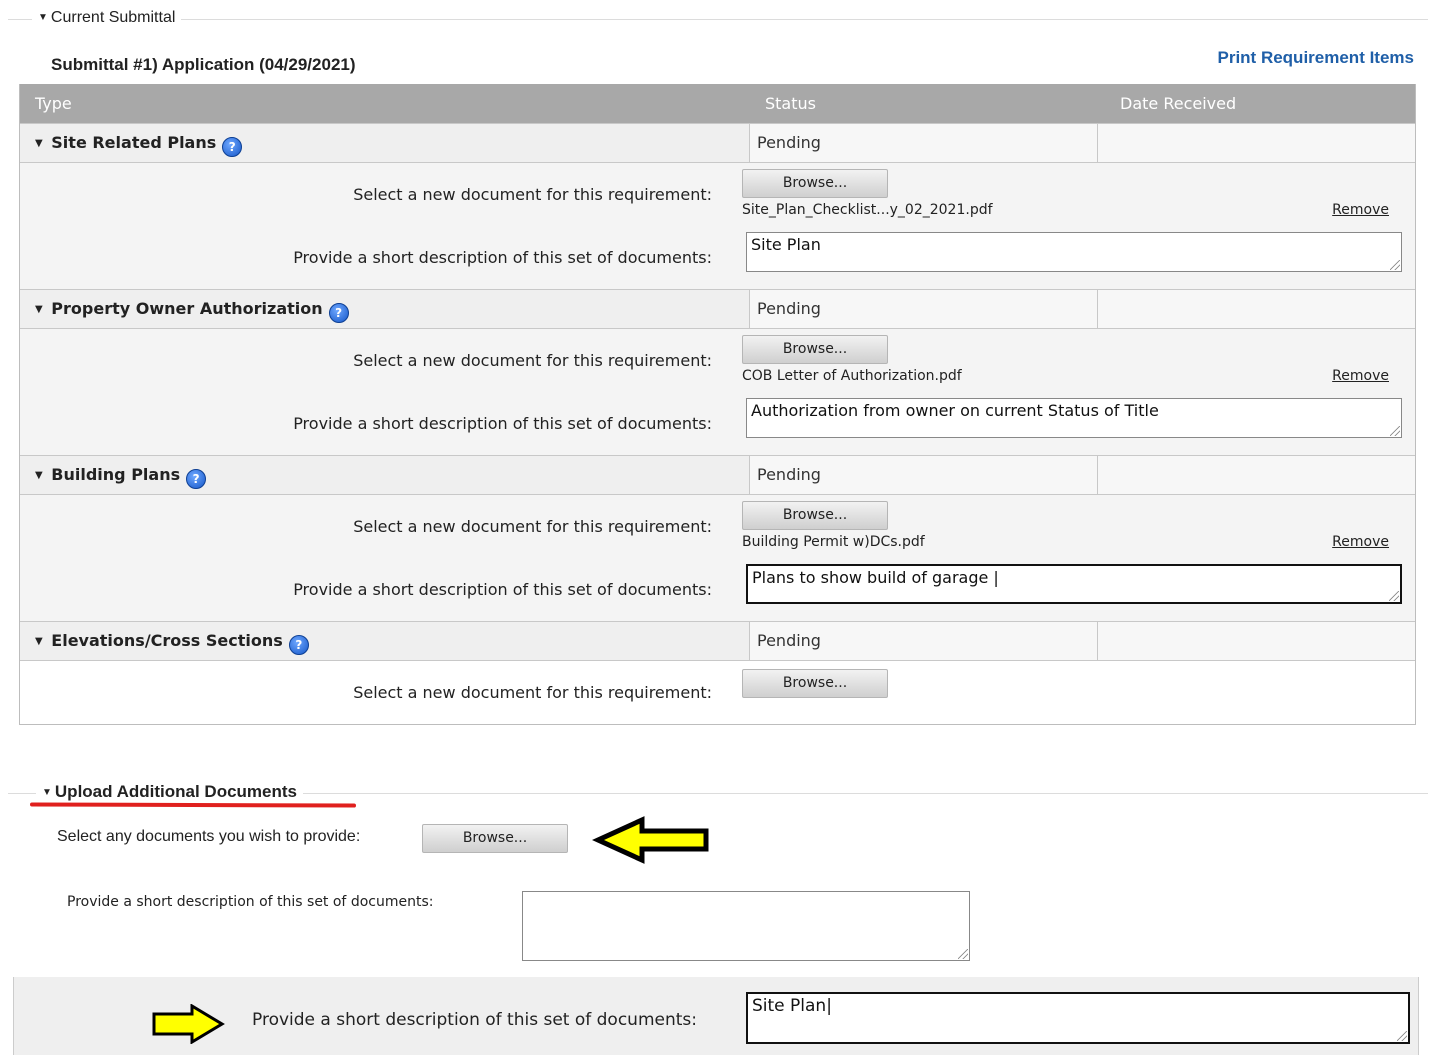  What do you see at coordinates (852, 376) in the screenshot?
I see `file-name: COB Letter of Authorization.pdf` at bounding box center [852, 376].